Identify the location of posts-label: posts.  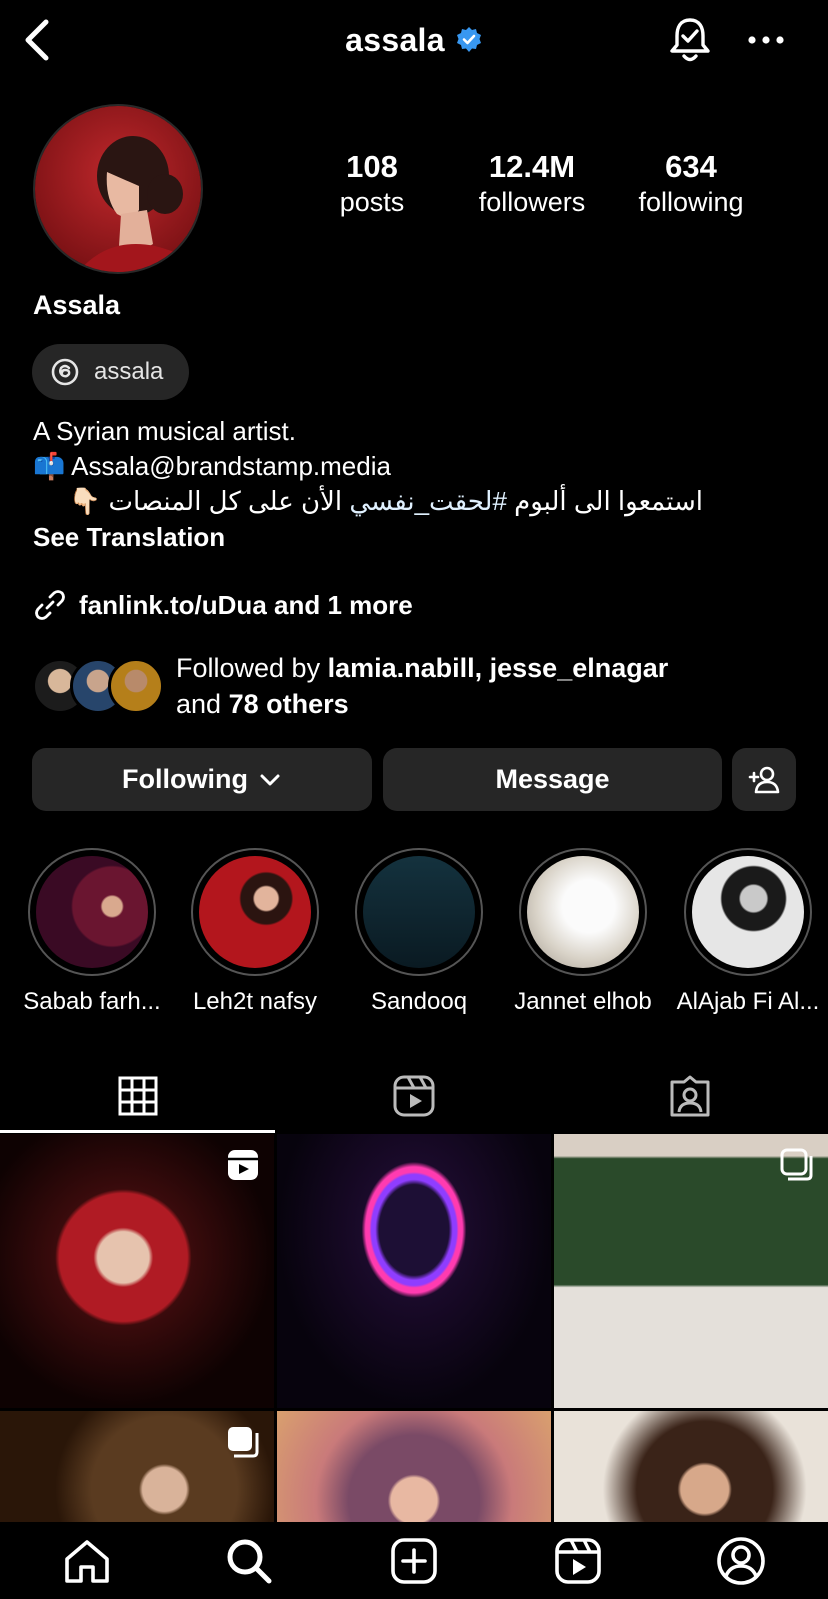
(372, 202).